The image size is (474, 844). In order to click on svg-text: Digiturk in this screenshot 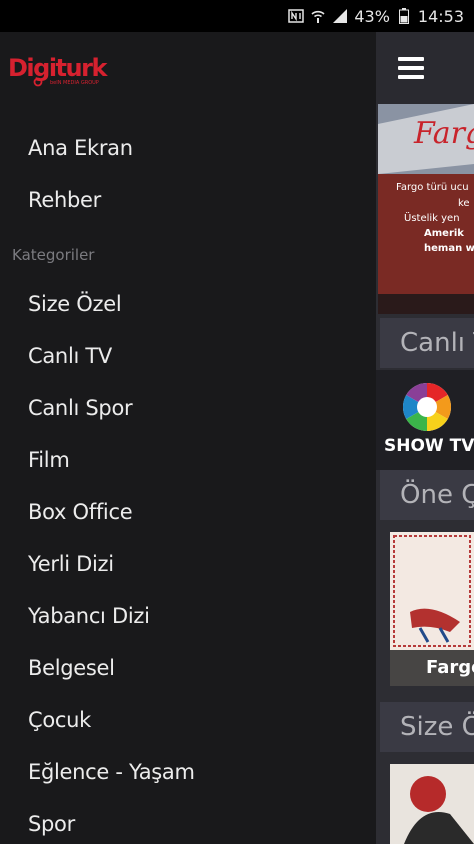, I will do `click(58, 68)`.